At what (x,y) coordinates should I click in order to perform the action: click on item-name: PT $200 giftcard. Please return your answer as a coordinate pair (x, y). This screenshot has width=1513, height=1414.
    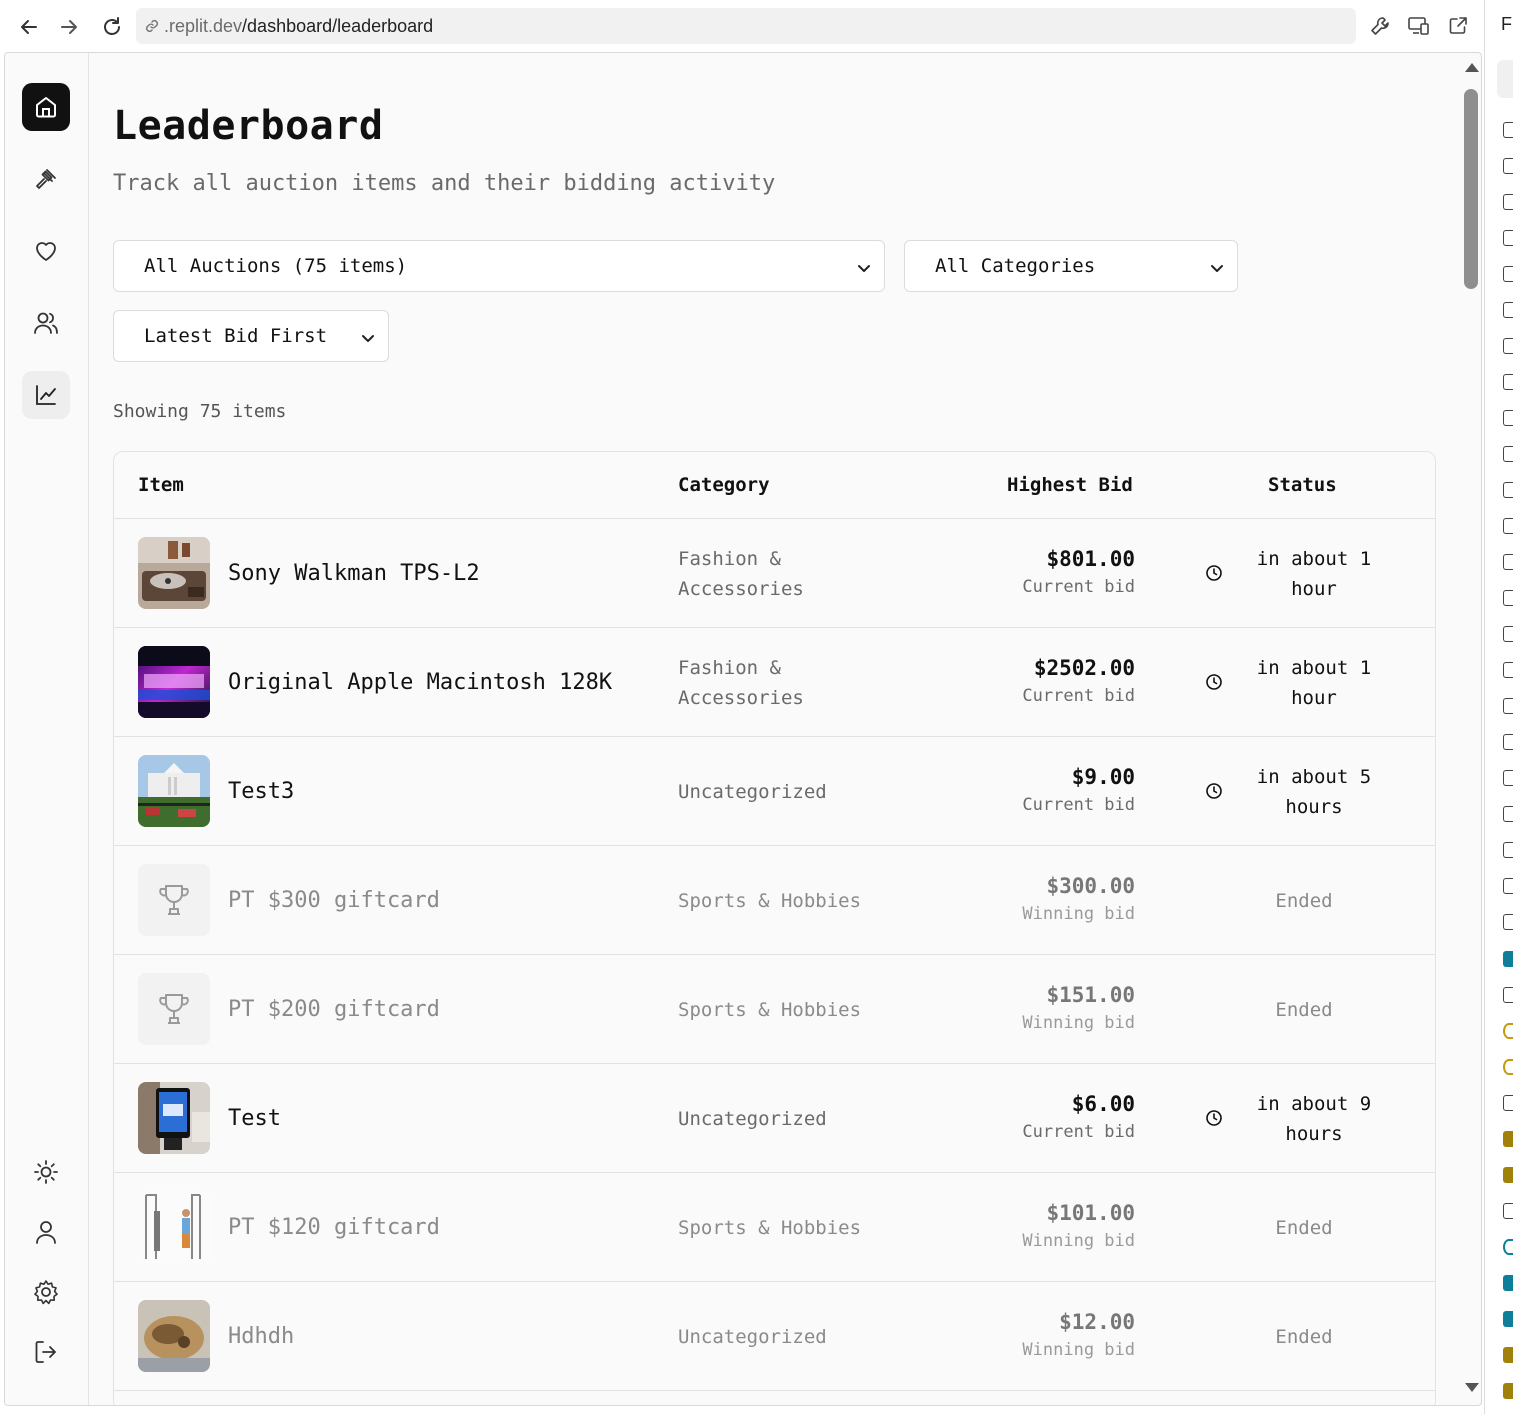
    Looking at the image, I should click on (334, 1009).